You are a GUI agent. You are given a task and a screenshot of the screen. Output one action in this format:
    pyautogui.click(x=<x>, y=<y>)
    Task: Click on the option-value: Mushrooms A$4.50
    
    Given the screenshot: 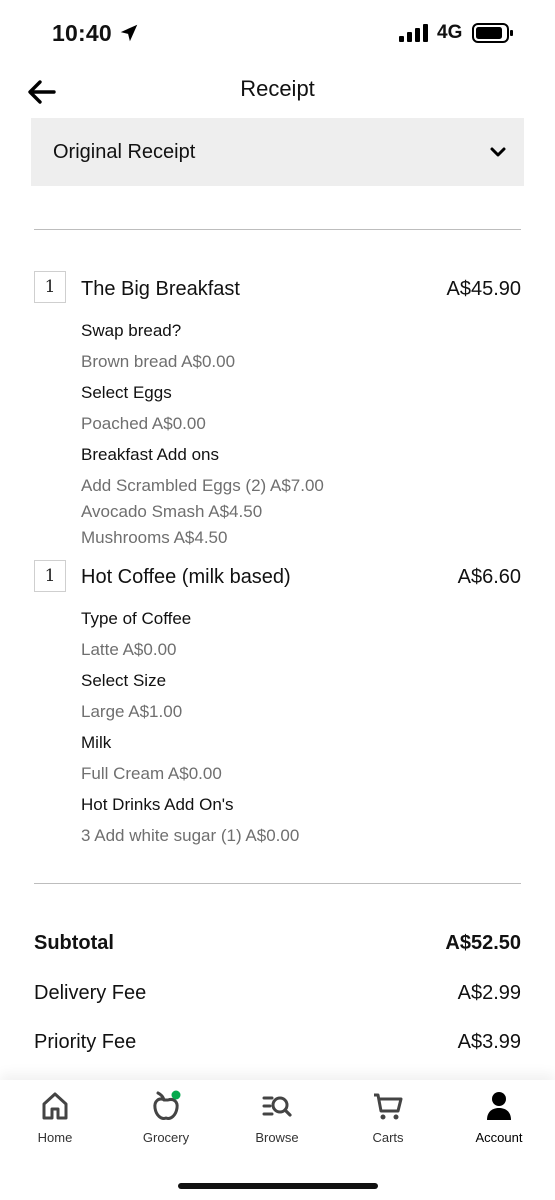 What is the action you would take?
    pyautogui.click(x=154, y=537)
    